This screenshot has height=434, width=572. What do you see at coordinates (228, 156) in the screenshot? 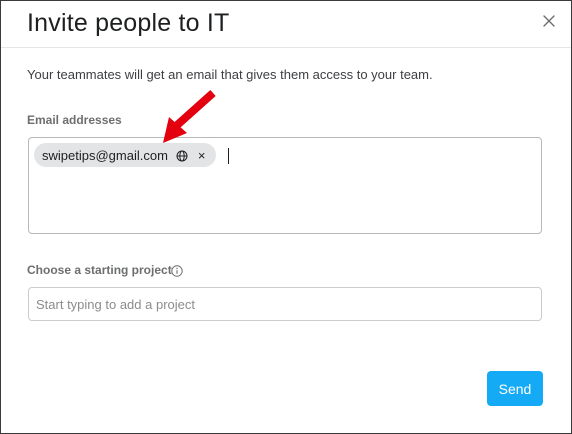
I see `text-cursor` at bounding box center [228, 156].